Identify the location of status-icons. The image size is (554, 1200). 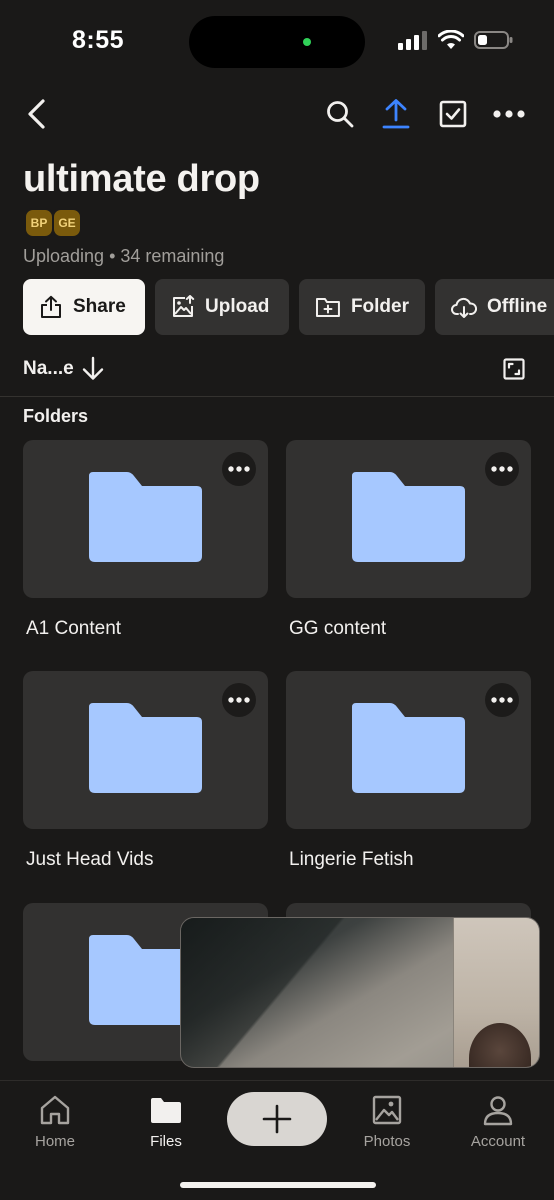
(456, 40).